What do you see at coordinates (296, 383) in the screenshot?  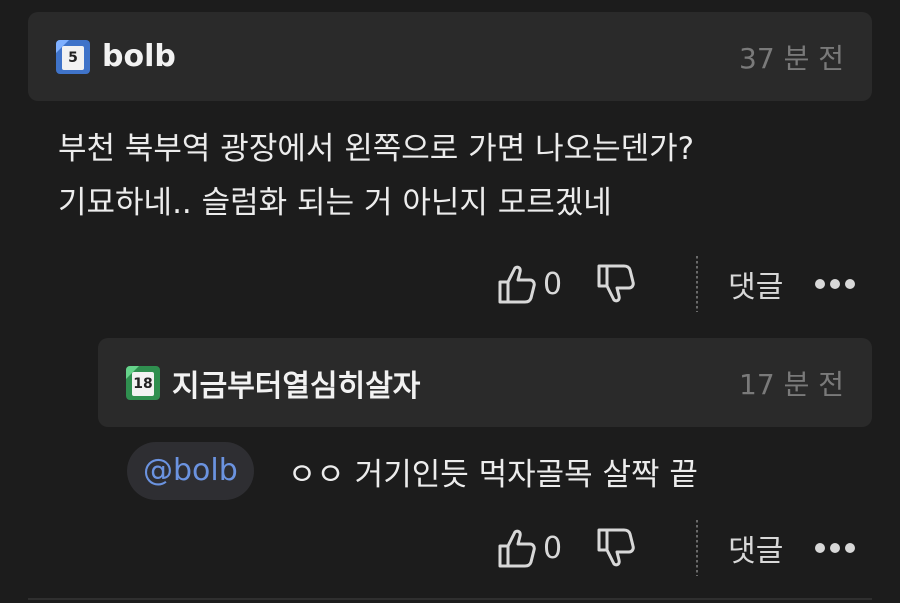 I see `reply-username: 지금부터열심히살자` at bounding box center [296, 383].